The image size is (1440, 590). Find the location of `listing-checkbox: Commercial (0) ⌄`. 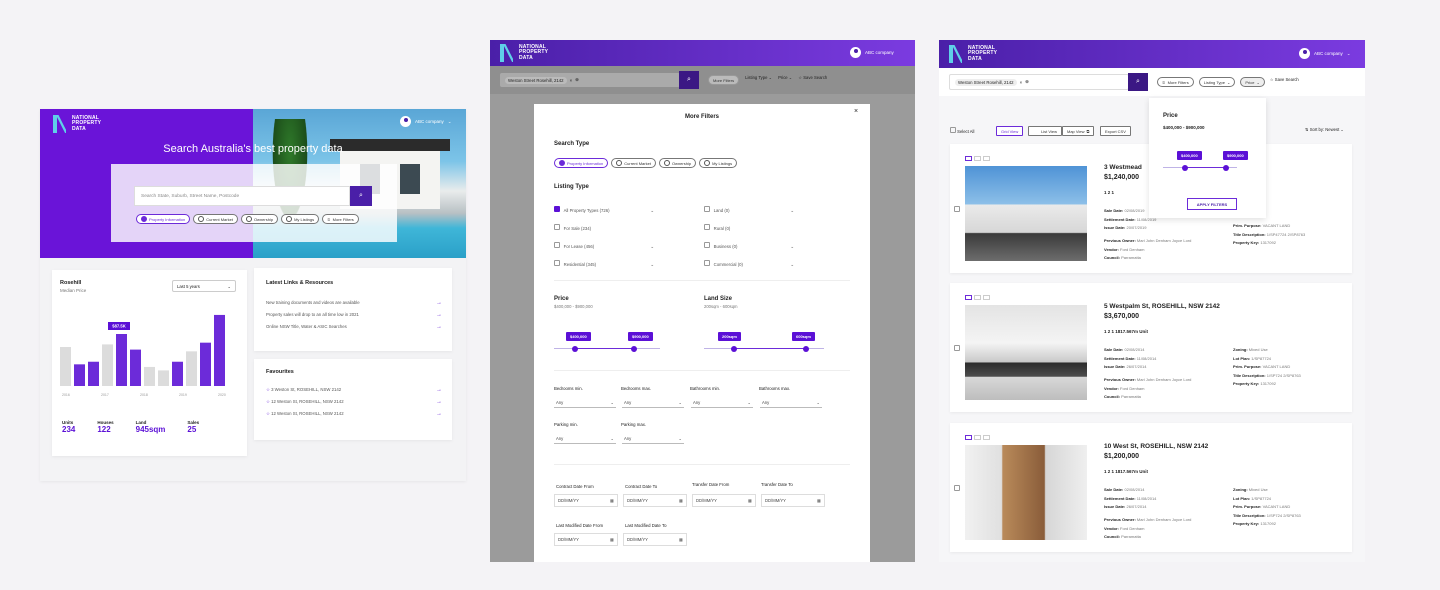

listing-checkbox: Commercial (0) ⌄ is located at coordinates (749, 265).